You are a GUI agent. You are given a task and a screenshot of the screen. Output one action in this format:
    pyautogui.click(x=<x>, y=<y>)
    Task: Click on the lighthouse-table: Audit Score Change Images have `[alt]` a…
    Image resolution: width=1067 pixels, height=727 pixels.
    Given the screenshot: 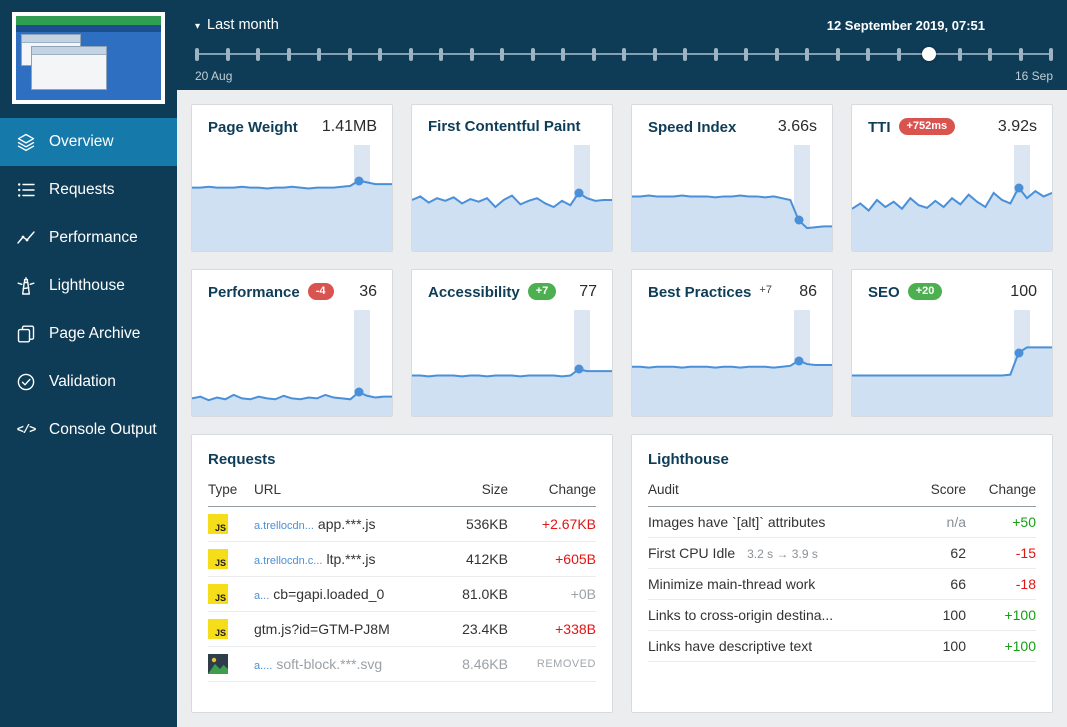 What is the action you would take?
    pyautogui.click(x=842, y=568)
    